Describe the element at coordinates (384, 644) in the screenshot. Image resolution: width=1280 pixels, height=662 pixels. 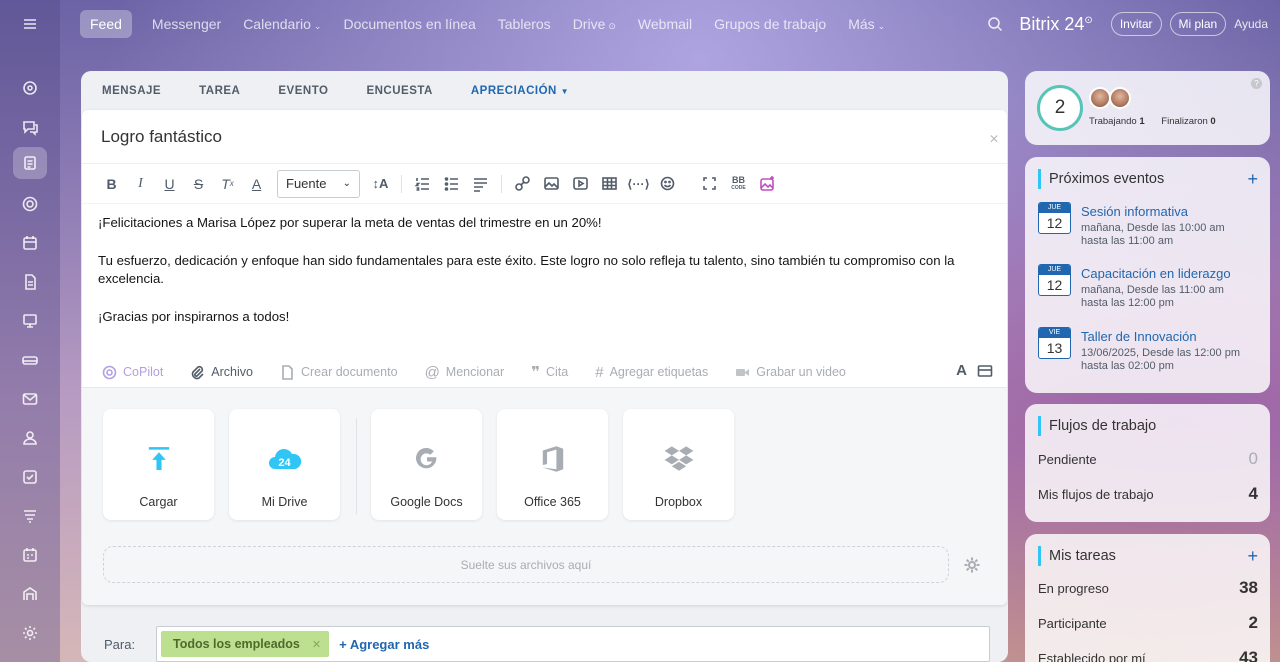
I see `add-more-link: + Agregar más` at that location.